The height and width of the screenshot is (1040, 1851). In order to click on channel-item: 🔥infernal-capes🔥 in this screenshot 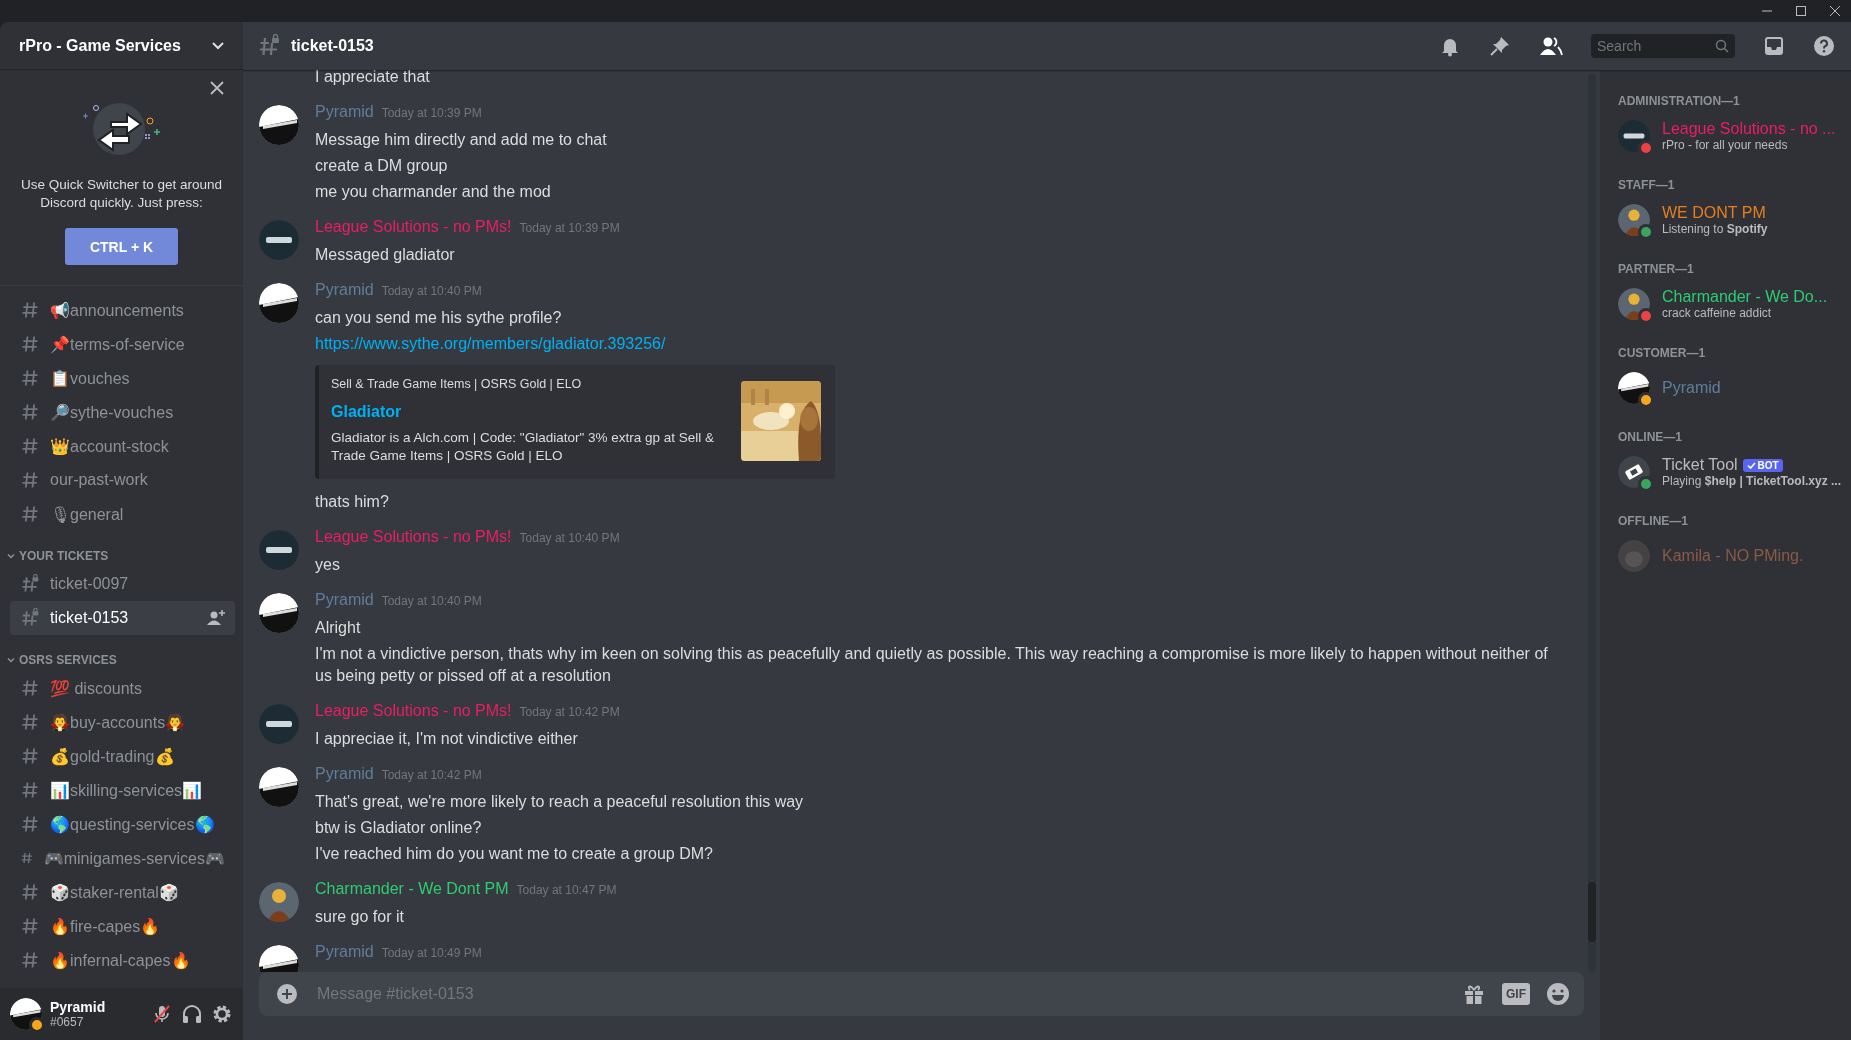, I will do `click(122, 960)`.